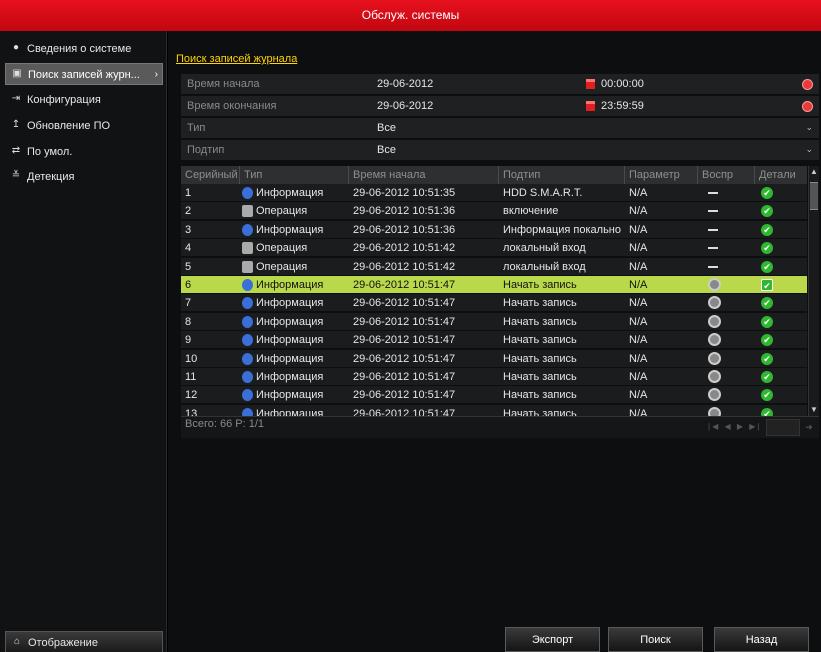 The height and width of the screenshot is (652, 821). I want to click on page-number-input, so click(783, 427).